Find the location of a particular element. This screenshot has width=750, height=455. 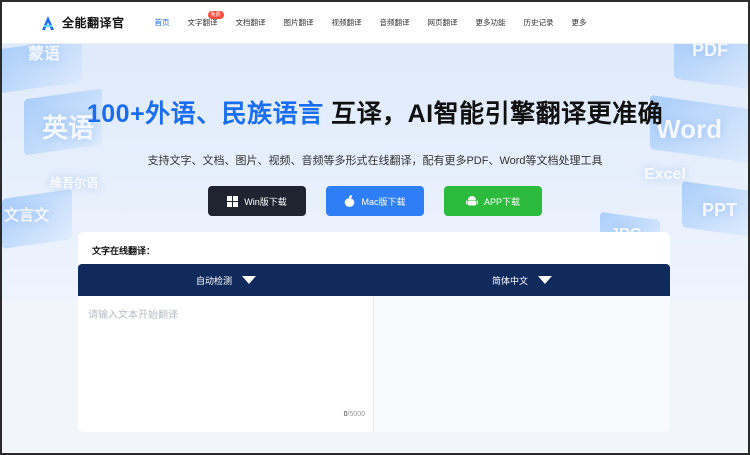

nav-home: 首页 is located at coordinates (162, 23).